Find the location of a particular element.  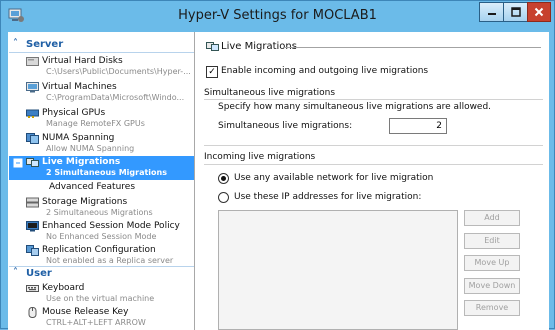

move-up-button: Move Up is located at coordinates (492, 263).